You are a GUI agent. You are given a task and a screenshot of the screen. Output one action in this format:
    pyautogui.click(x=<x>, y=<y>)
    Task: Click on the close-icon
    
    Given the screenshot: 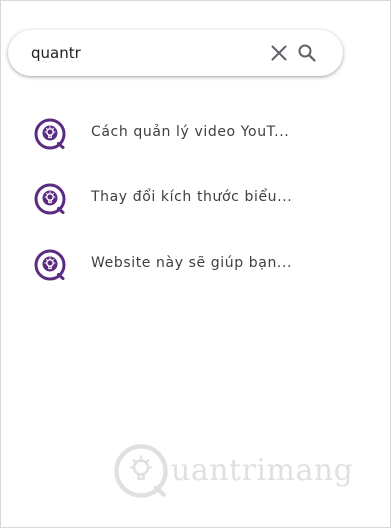 What is the action you would take?
    pyautogui.click(x=279, y=53)
    